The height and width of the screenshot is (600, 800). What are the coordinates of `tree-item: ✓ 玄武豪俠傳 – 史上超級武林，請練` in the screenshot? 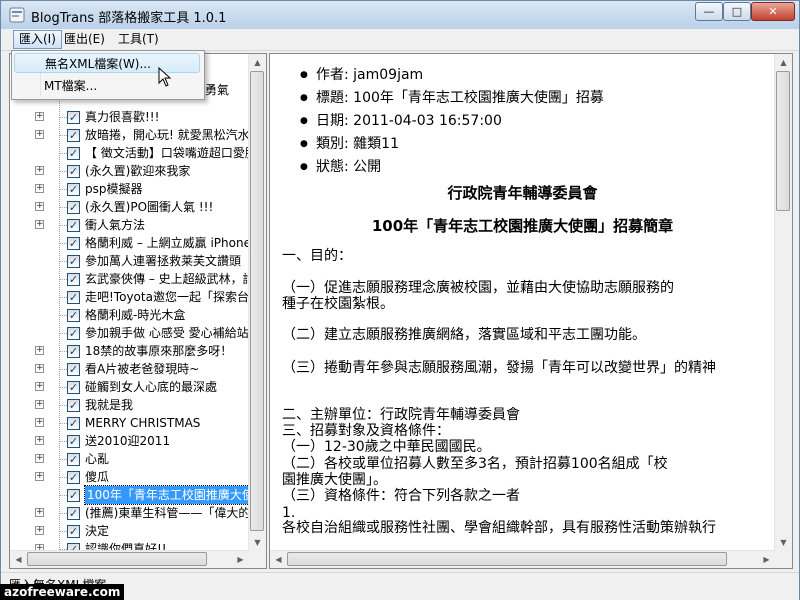 It's located at (133, 279).